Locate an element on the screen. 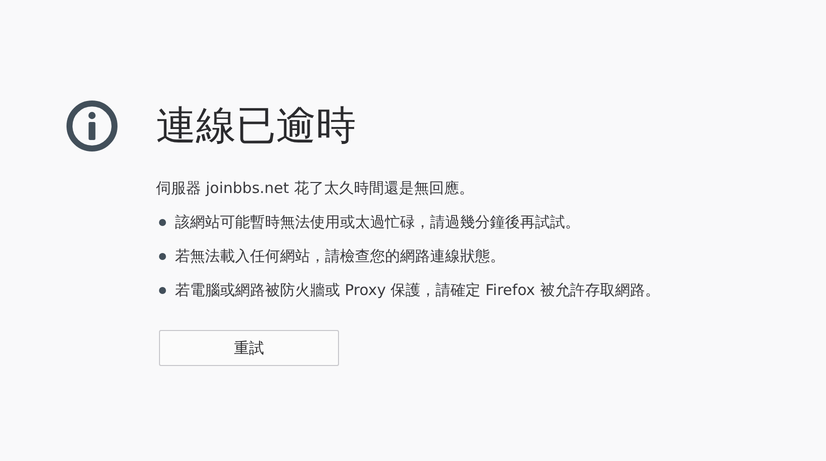 This screenshot has width=826, height=461. page-title: 連線已逾時 is located at coordinates (256, 126).